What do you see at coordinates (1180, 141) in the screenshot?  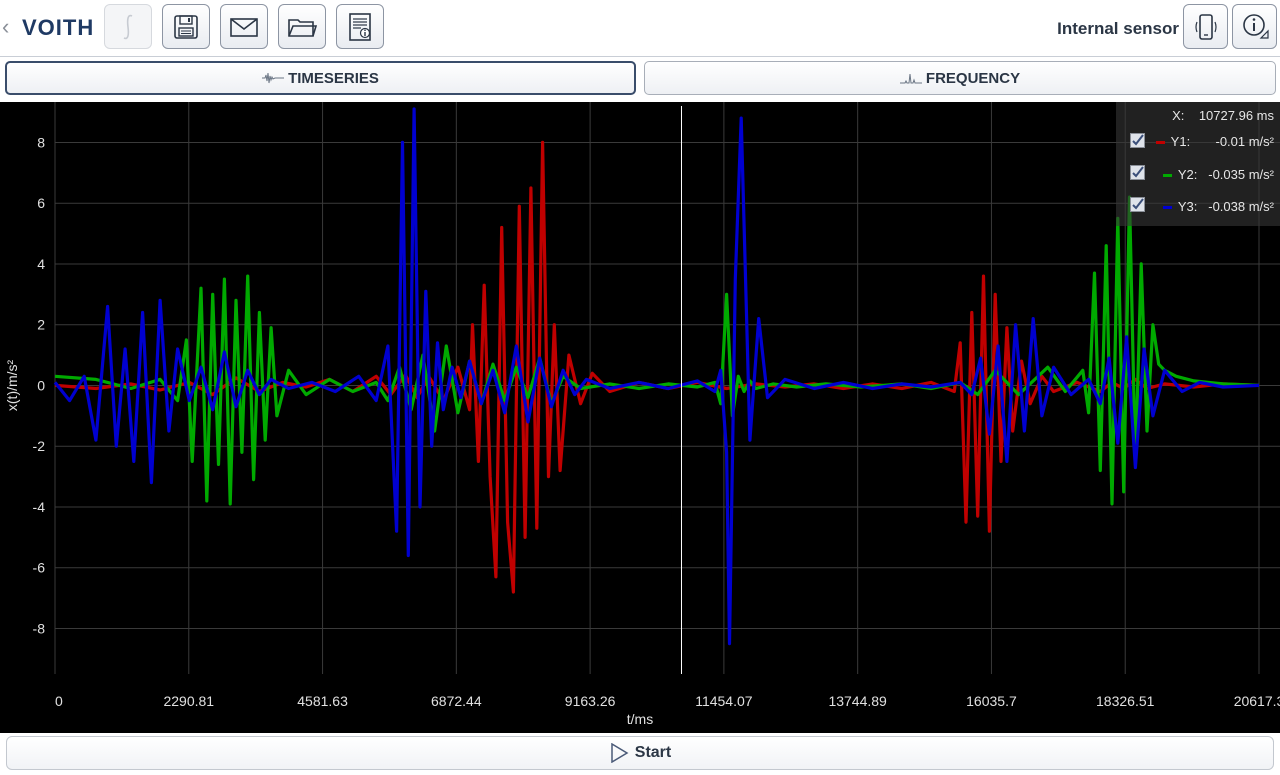 I see `y1-label: Y1:` at bounding box center [1180, 141].